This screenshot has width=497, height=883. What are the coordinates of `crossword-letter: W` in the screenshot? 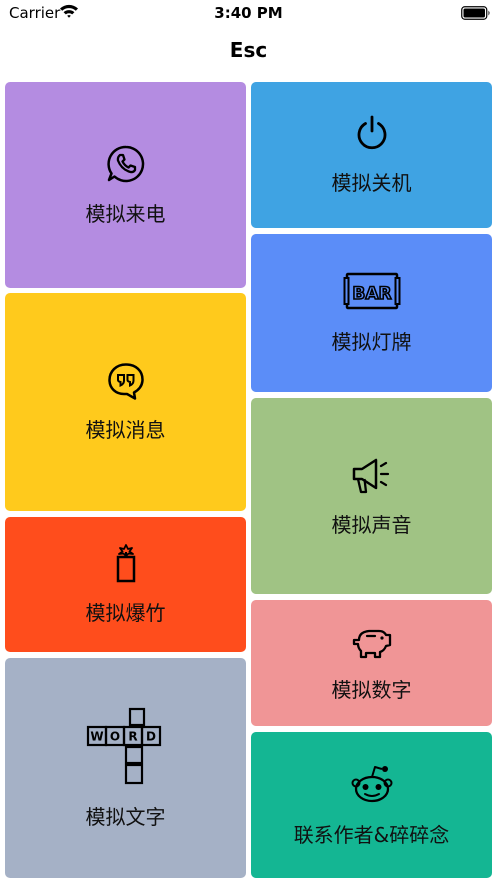 It's located at (96, 736).